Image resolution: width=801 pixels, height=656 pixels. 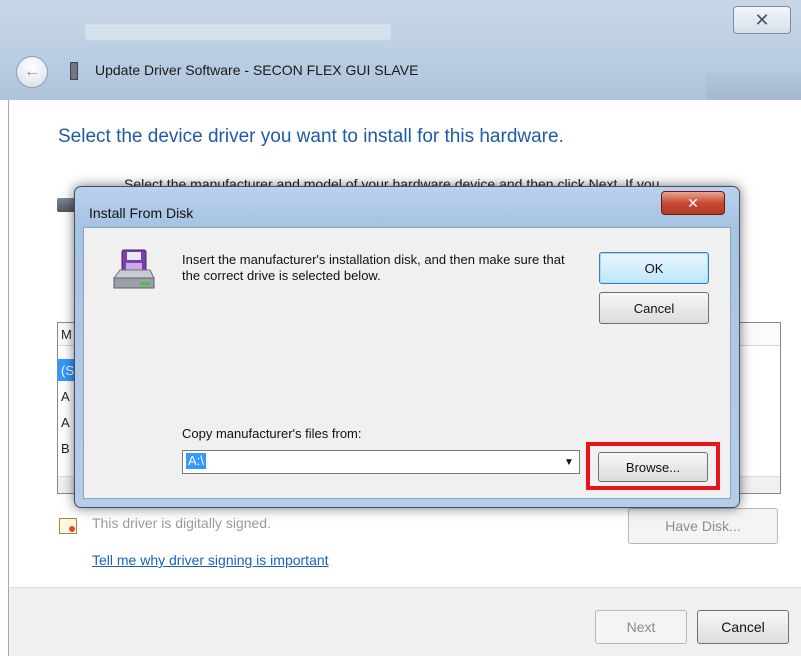 What do you see at coordinates (141, 213) in the screenshot?
I see `dialog-title: Install From Disk` at bounding box center [141, 213].